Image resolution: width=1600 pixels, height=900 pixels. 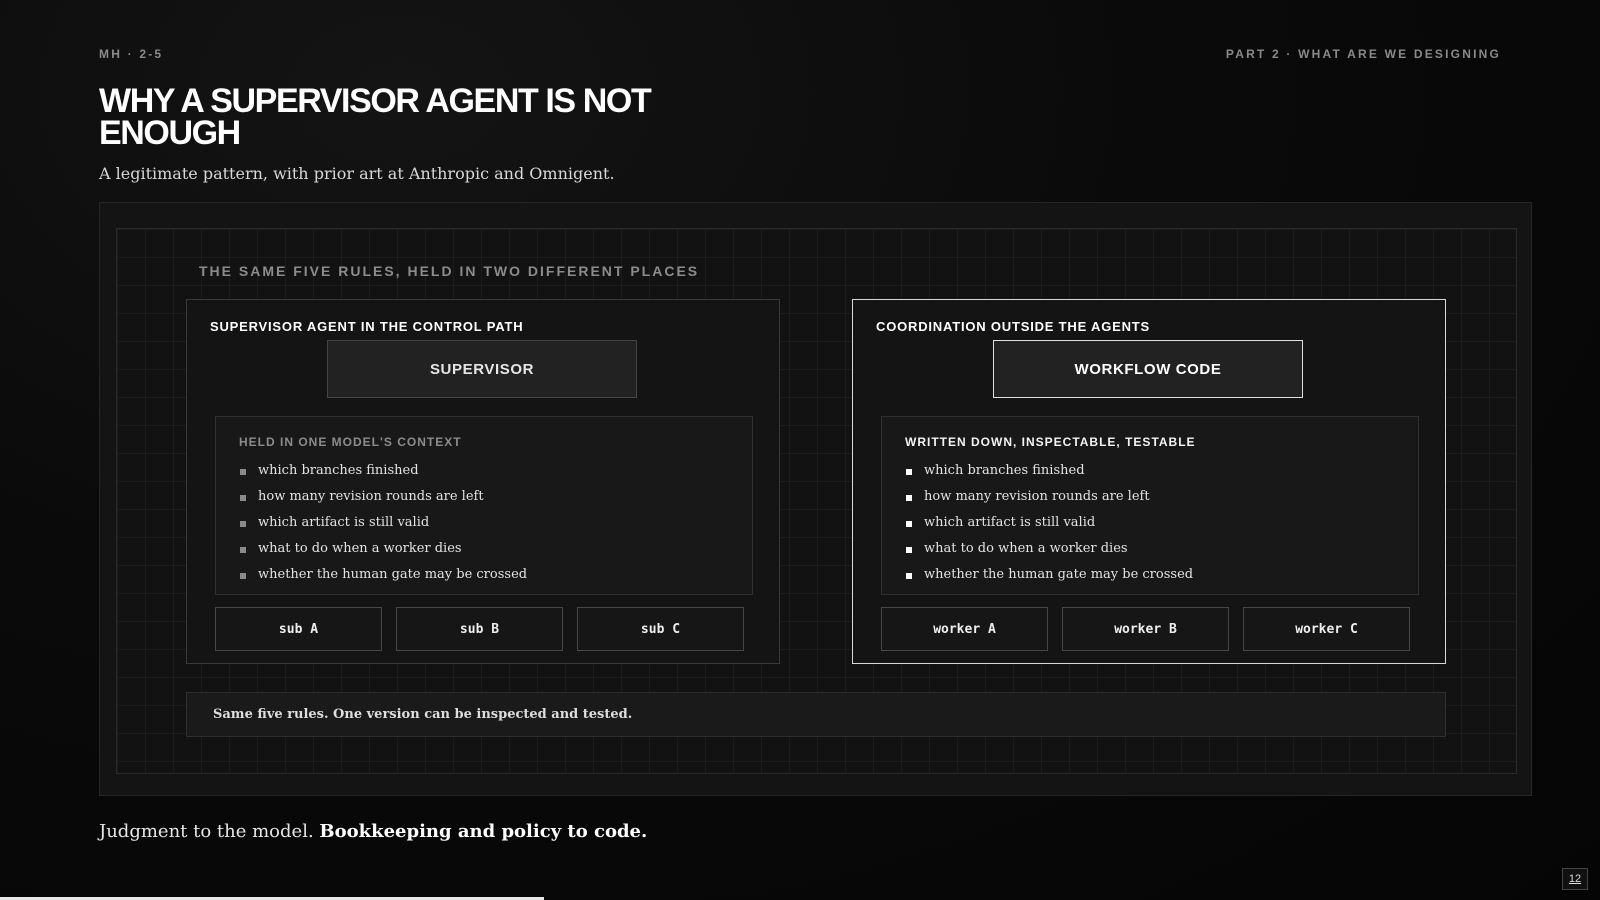 What do you see at coordinates (375, 117) in the screenshot?
I see `slide-title: WHY A SUPERVISOR AGENT IS NOT ENOUGH` at bounding box center [375, 117].